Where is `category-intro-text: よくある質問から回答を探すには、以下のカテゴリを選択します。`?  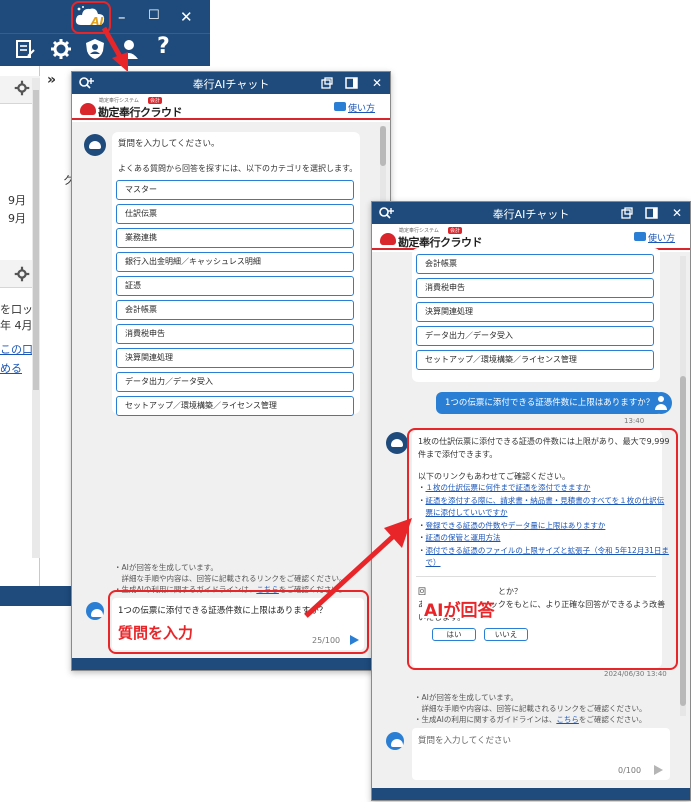 category-intro-text: よくある質問から回答を探すには、以下のカテゴリを選択します。 is located at coordinates (238, 168).